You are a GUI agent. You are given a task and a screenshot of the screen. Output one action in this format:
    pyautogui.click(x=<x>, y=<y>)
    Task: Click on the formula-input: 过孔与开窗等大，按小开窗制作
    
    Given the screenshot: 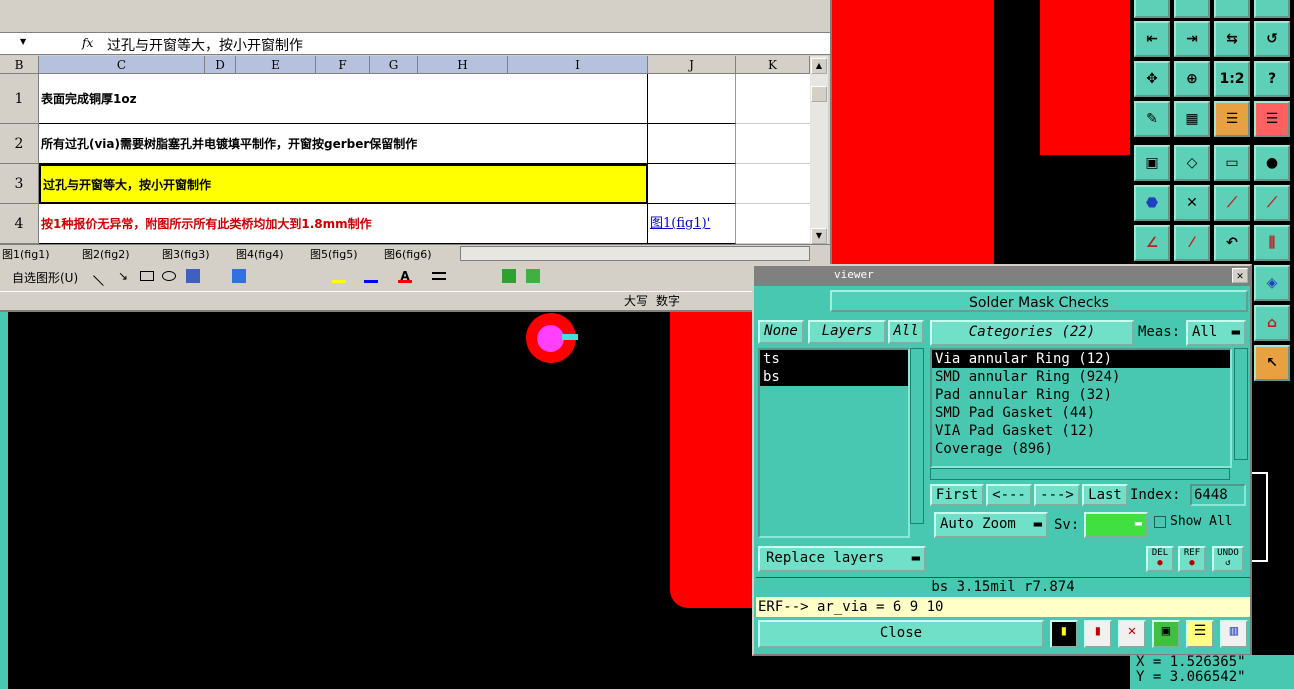 What is the action you would take?
    pyautogui.click(x=205, y=45)
    